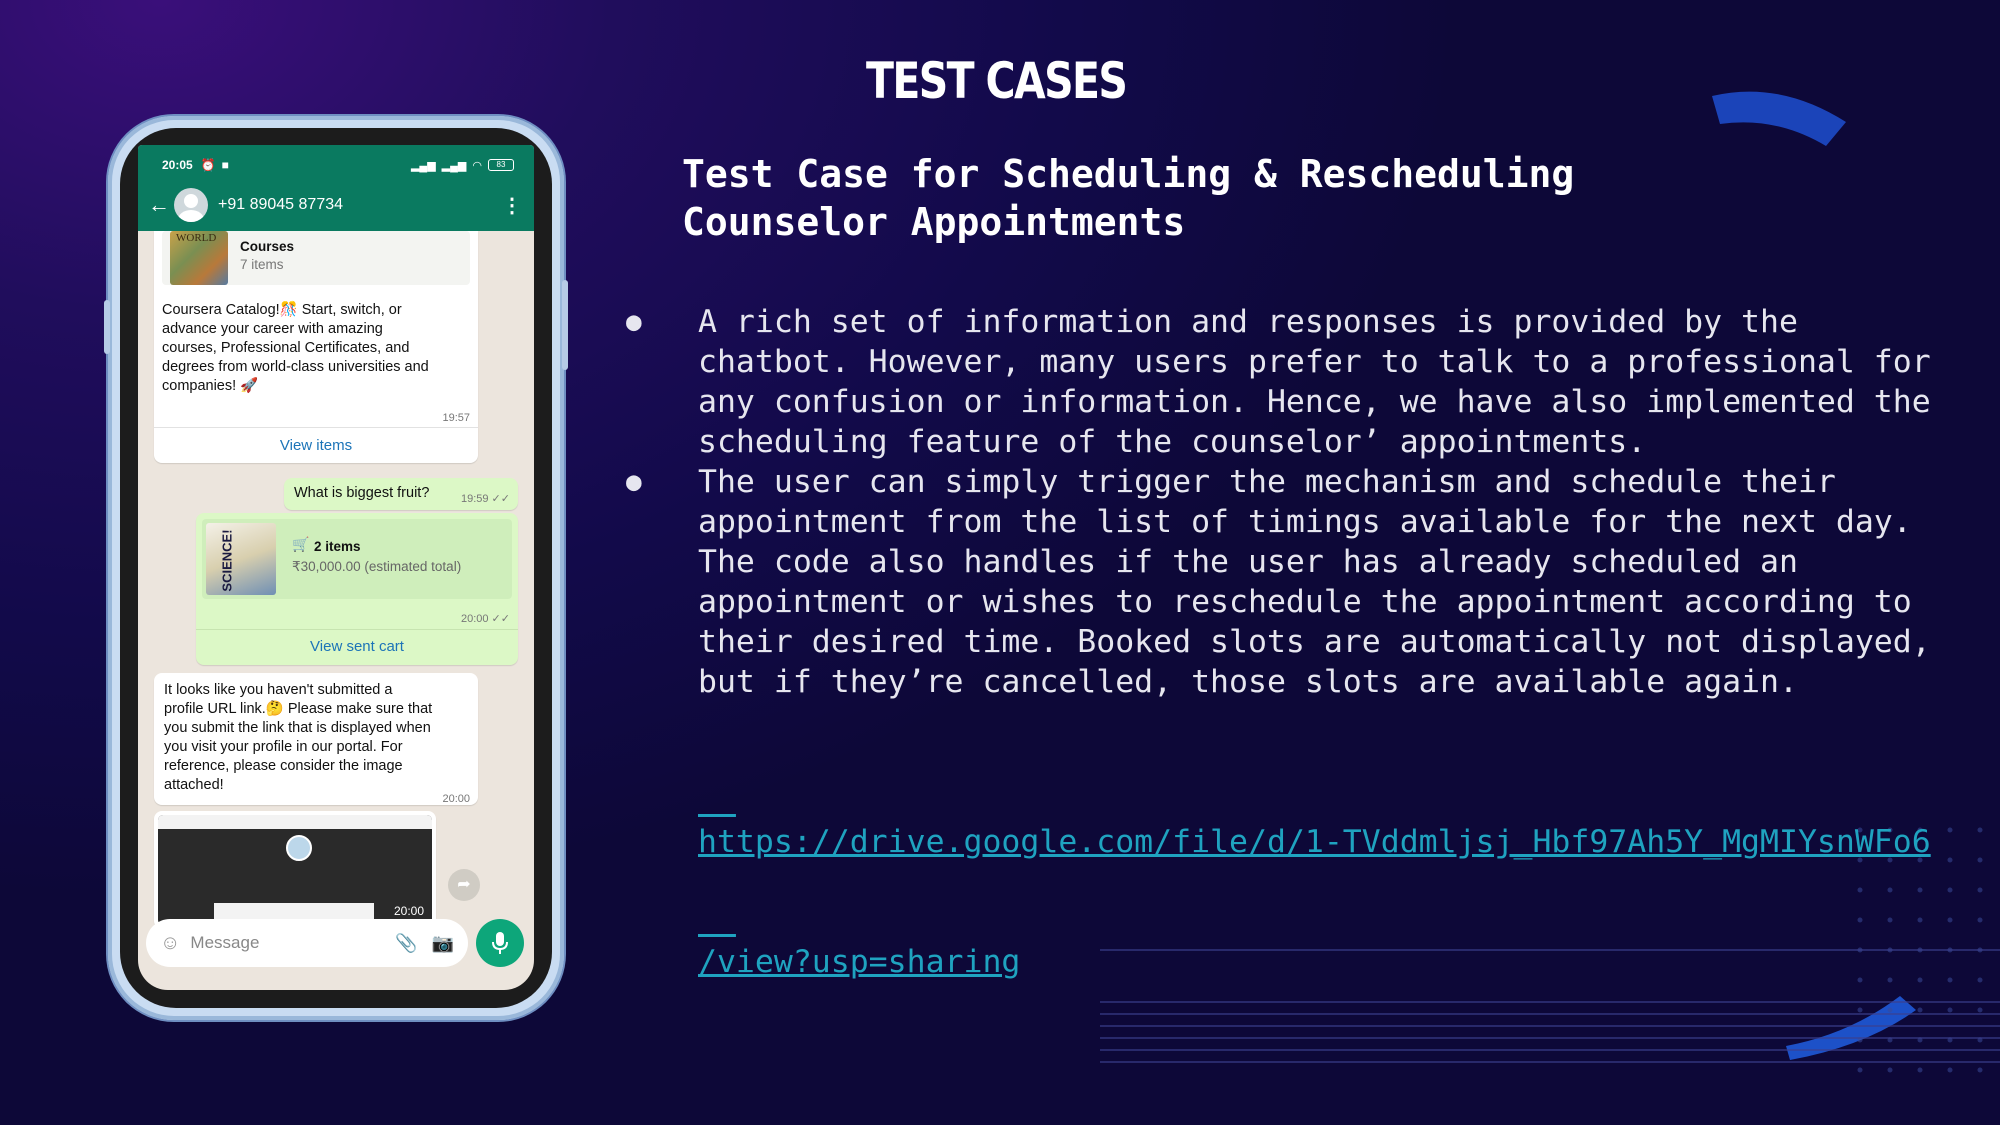  I want to click on message-line: profile URL link.🤔 Please make sure that, so click(298, 709).